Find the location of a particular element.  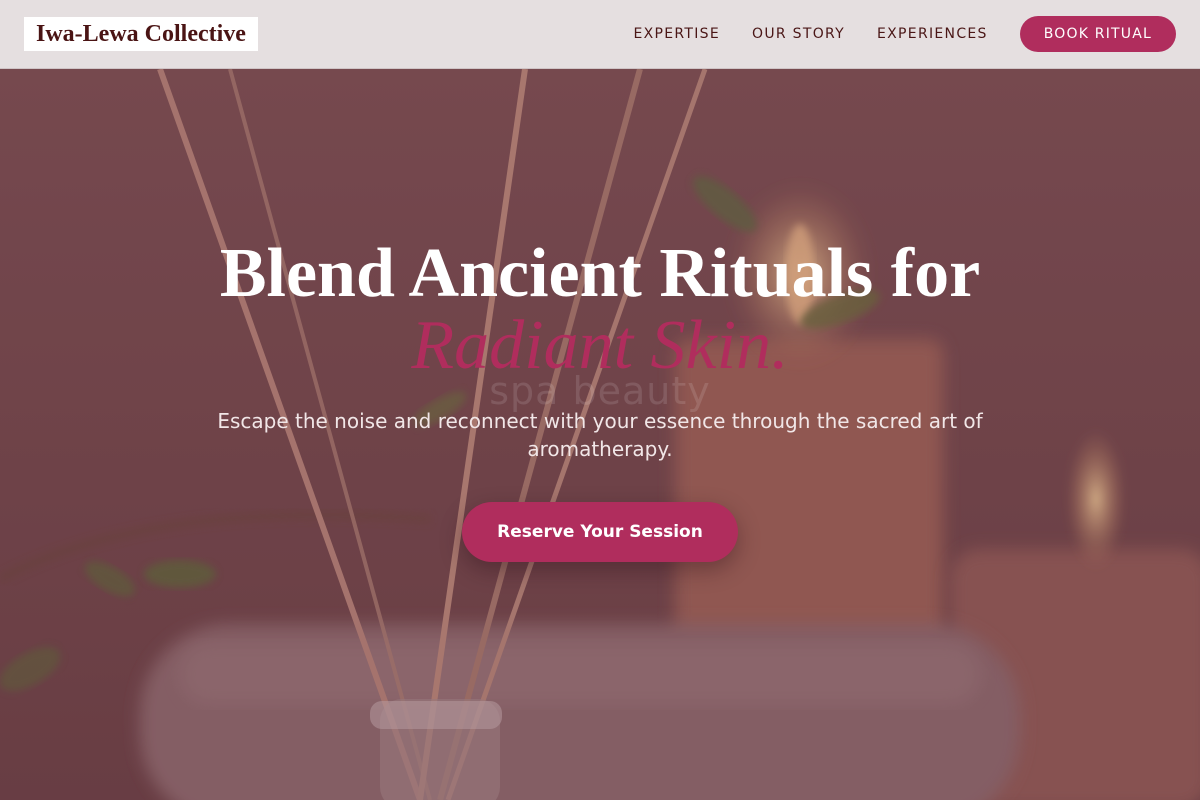

nav-link-expertise: EXPERTISE is located at coordinates (676, 34).